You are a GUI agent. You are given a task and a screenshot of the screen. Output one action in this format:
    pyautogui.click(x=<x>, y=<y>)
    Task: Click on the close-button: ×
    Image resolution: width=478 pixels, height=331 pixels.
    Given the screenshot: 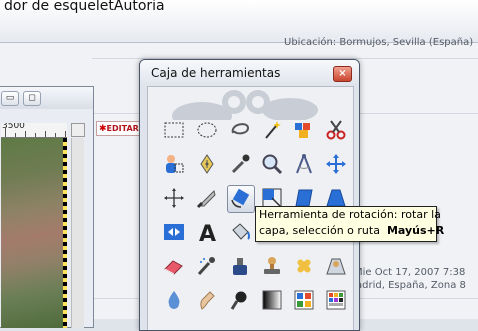 What is the action you would take?
    pyautogui.click(x=342, y=74)
    